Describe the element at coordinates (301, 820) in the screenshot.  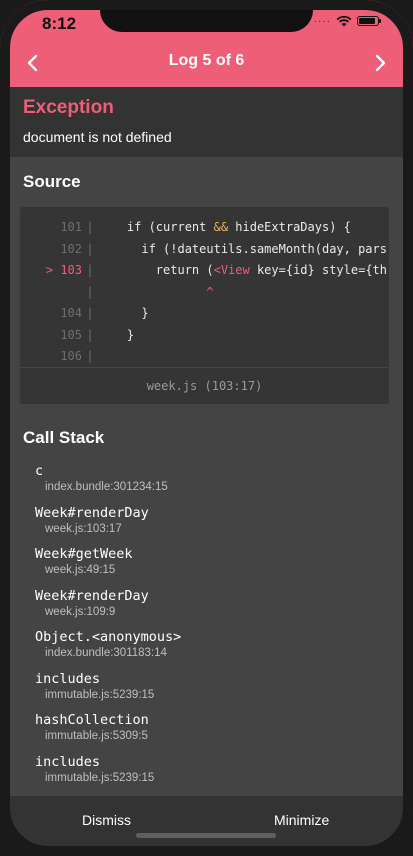
I see `minimize-button: Minimize` at that location.